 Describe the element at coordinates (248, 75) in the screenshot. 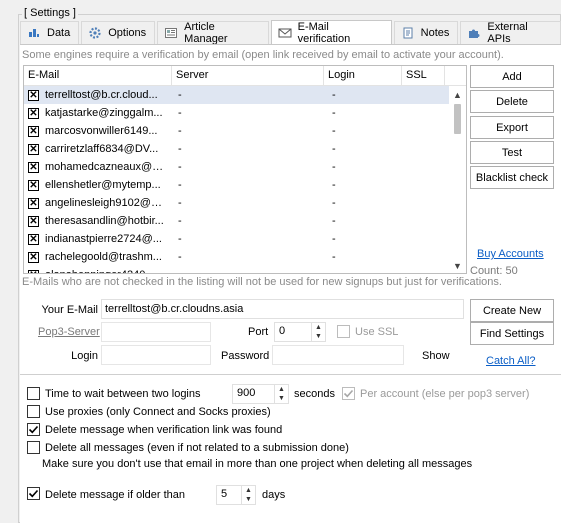

I see `column-header-server: Server` at that location.